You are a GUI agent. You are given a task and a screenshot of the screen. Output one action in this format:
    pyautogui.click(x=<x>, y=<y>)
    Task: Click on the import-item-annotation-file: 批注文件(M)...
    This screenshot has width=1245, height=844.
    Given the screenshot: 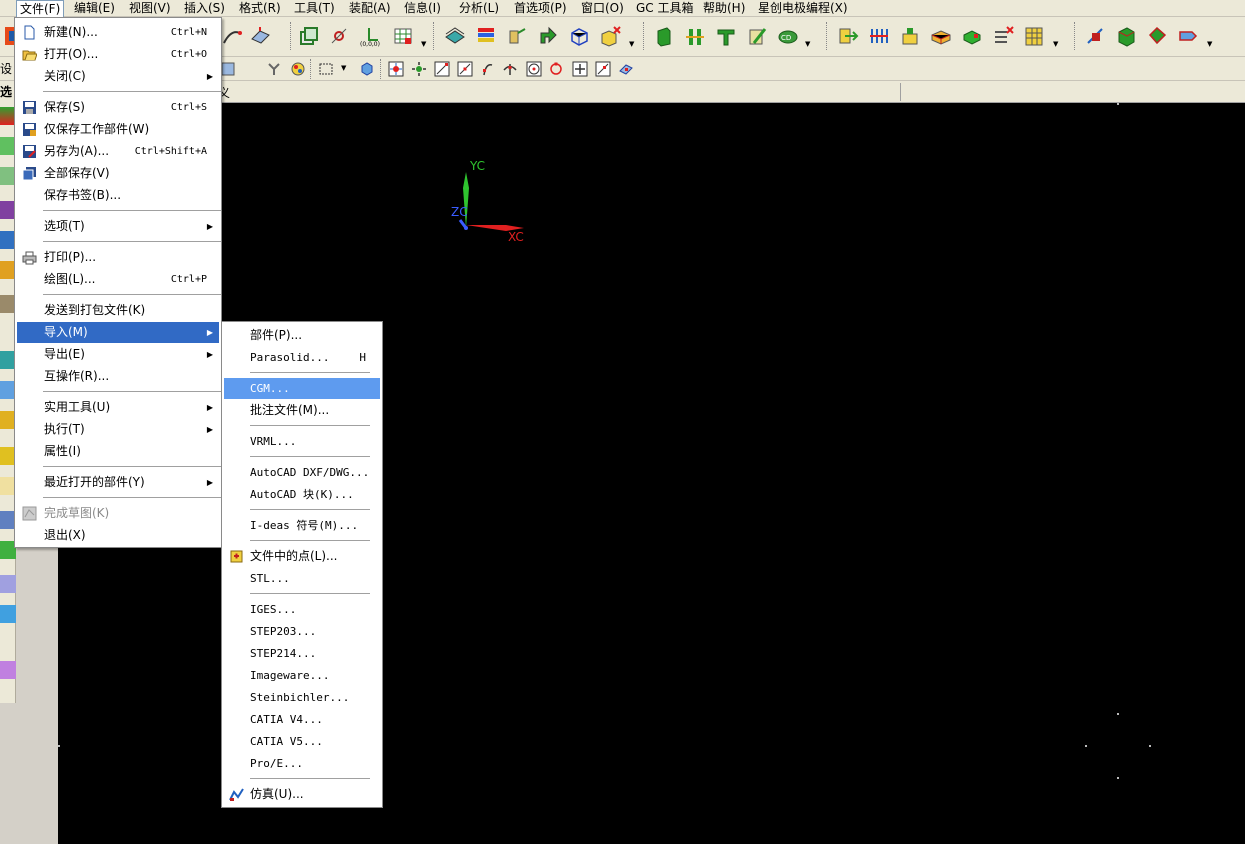 What is the action you would take?
    pyautogui.click(x=302, y=410)
    